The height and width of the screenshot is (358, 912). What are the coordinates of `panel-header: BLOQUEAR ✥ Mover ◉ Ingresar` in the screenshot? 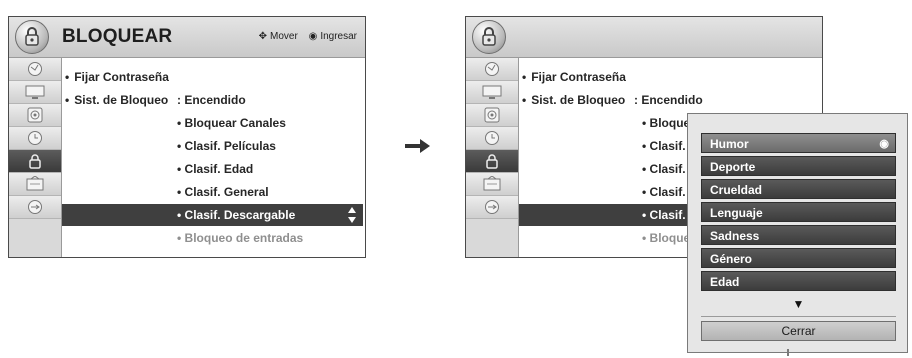 It's located at (187, 37).